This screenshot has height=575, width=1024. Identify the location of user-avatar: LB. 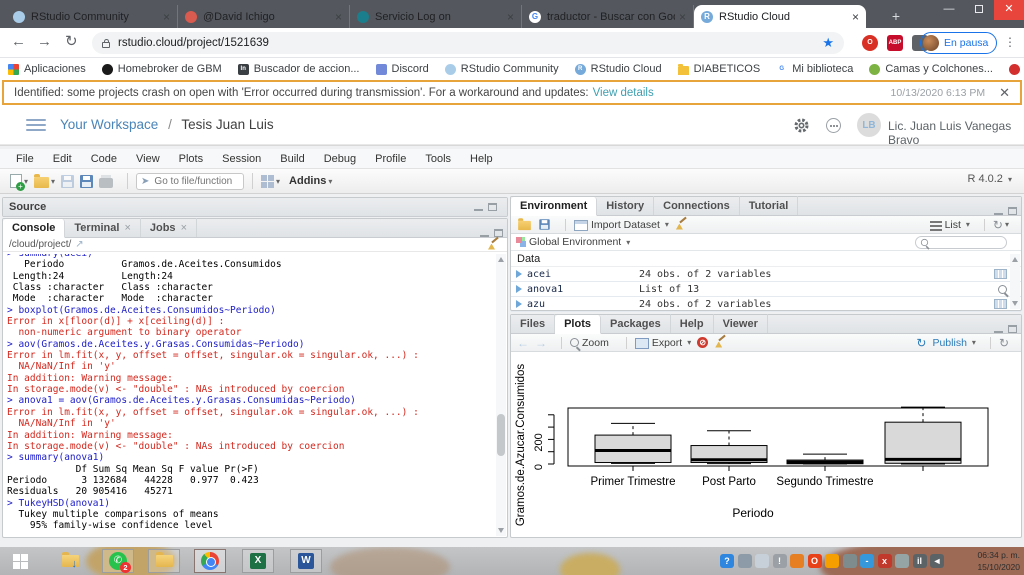
(869, 125).